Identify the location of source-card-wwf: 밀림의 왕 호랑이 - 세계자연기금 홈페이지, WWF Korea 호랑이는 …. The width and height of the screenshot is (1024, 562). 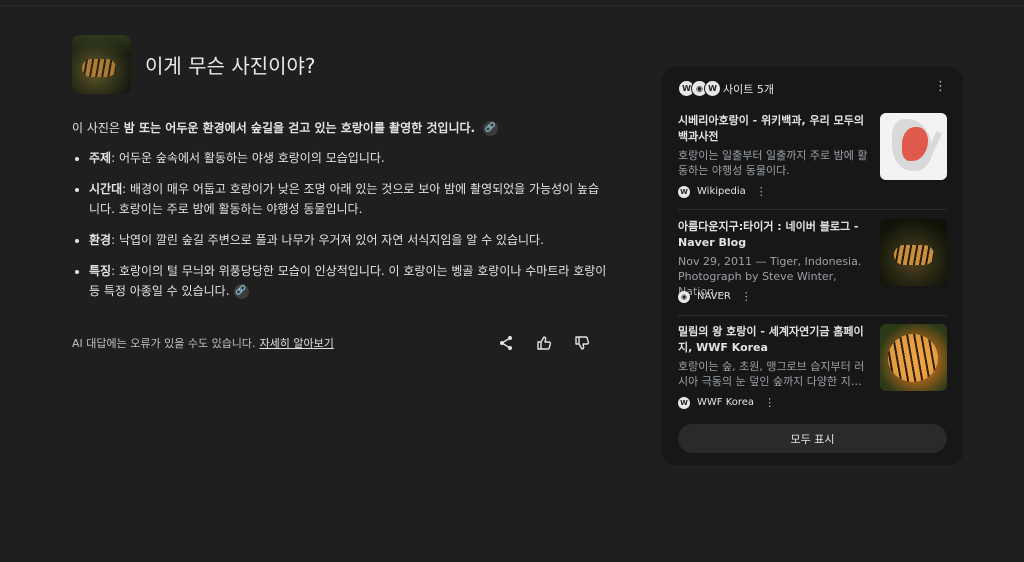
(812, 369).